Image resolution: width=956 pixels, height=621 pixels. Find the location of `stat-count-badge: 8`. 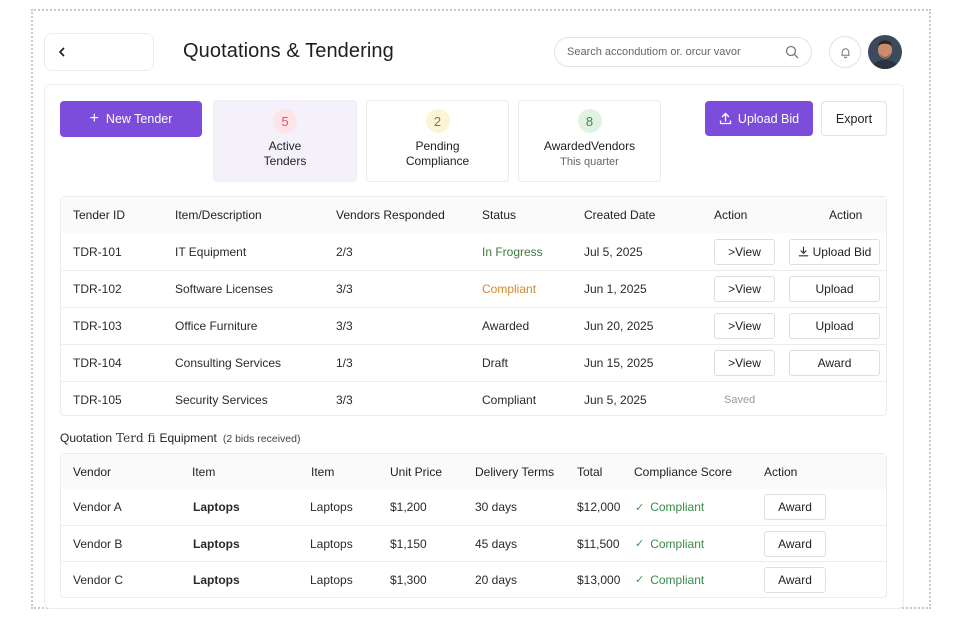

stat-count-badge: 8 is located at coordinates (589, 121).